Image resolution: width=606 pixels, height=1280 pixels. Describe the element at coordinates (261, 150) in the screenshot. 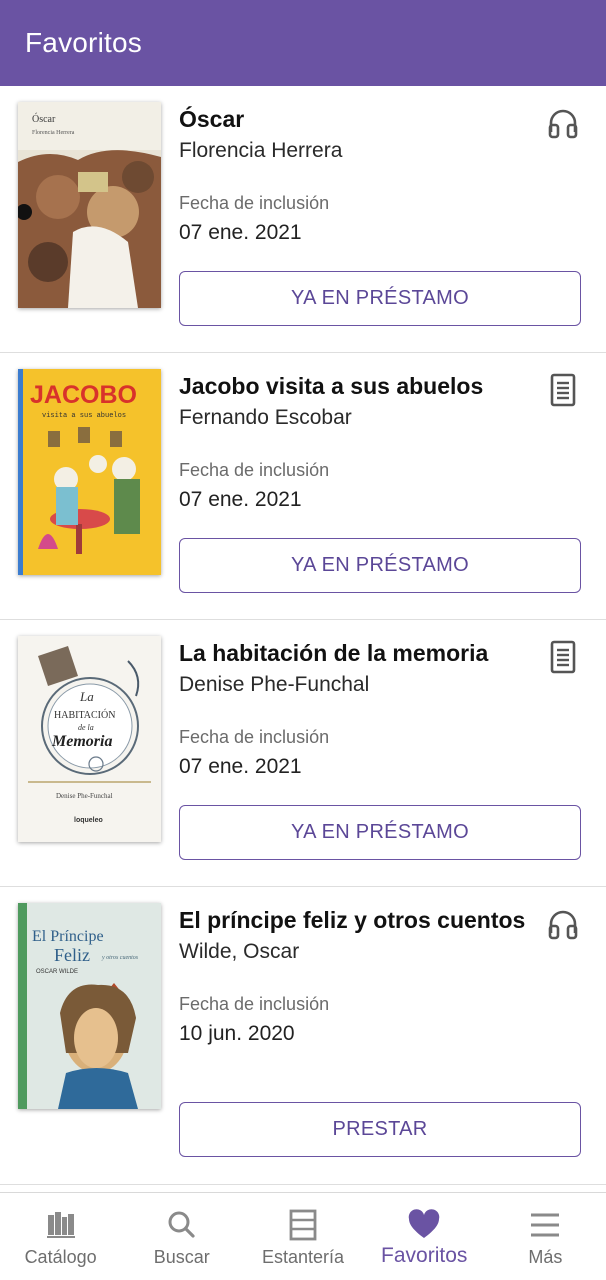

I see `book-author: Florencia Herrera` at that location.